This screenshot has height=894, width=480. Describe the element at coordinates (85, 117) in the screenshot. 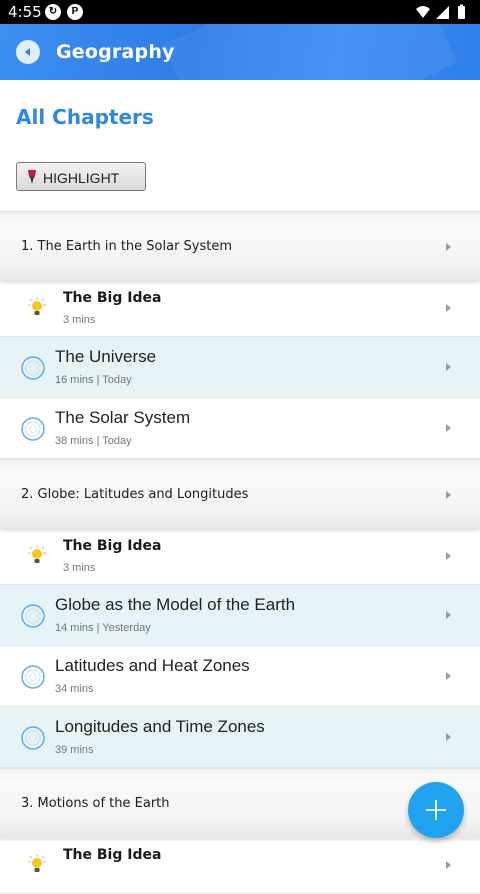

I see `all-chapters-heading: All Chapters` at that location.